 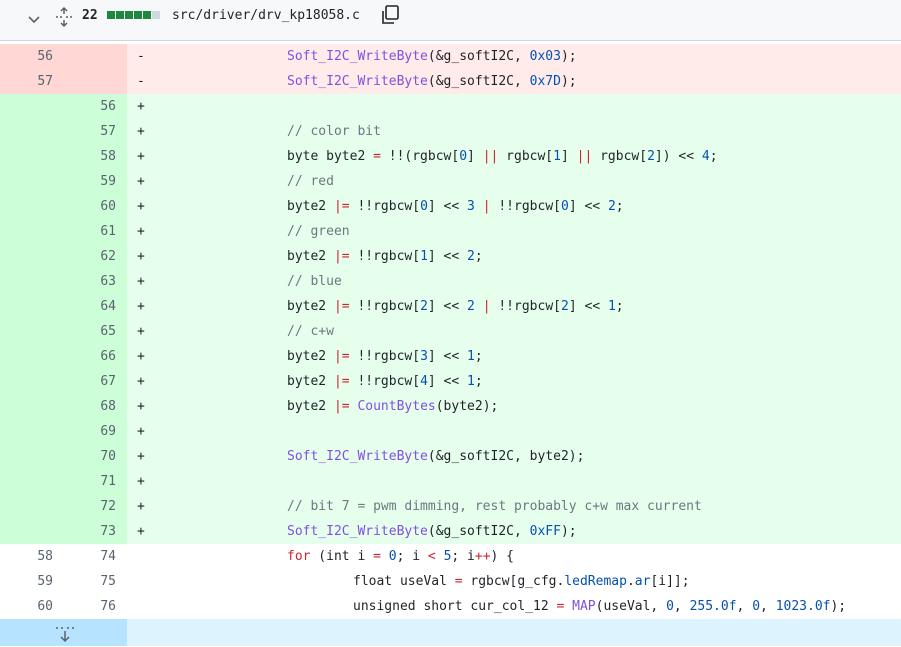 I want to click on new-line-number: 66, so click(x=90, y=356).